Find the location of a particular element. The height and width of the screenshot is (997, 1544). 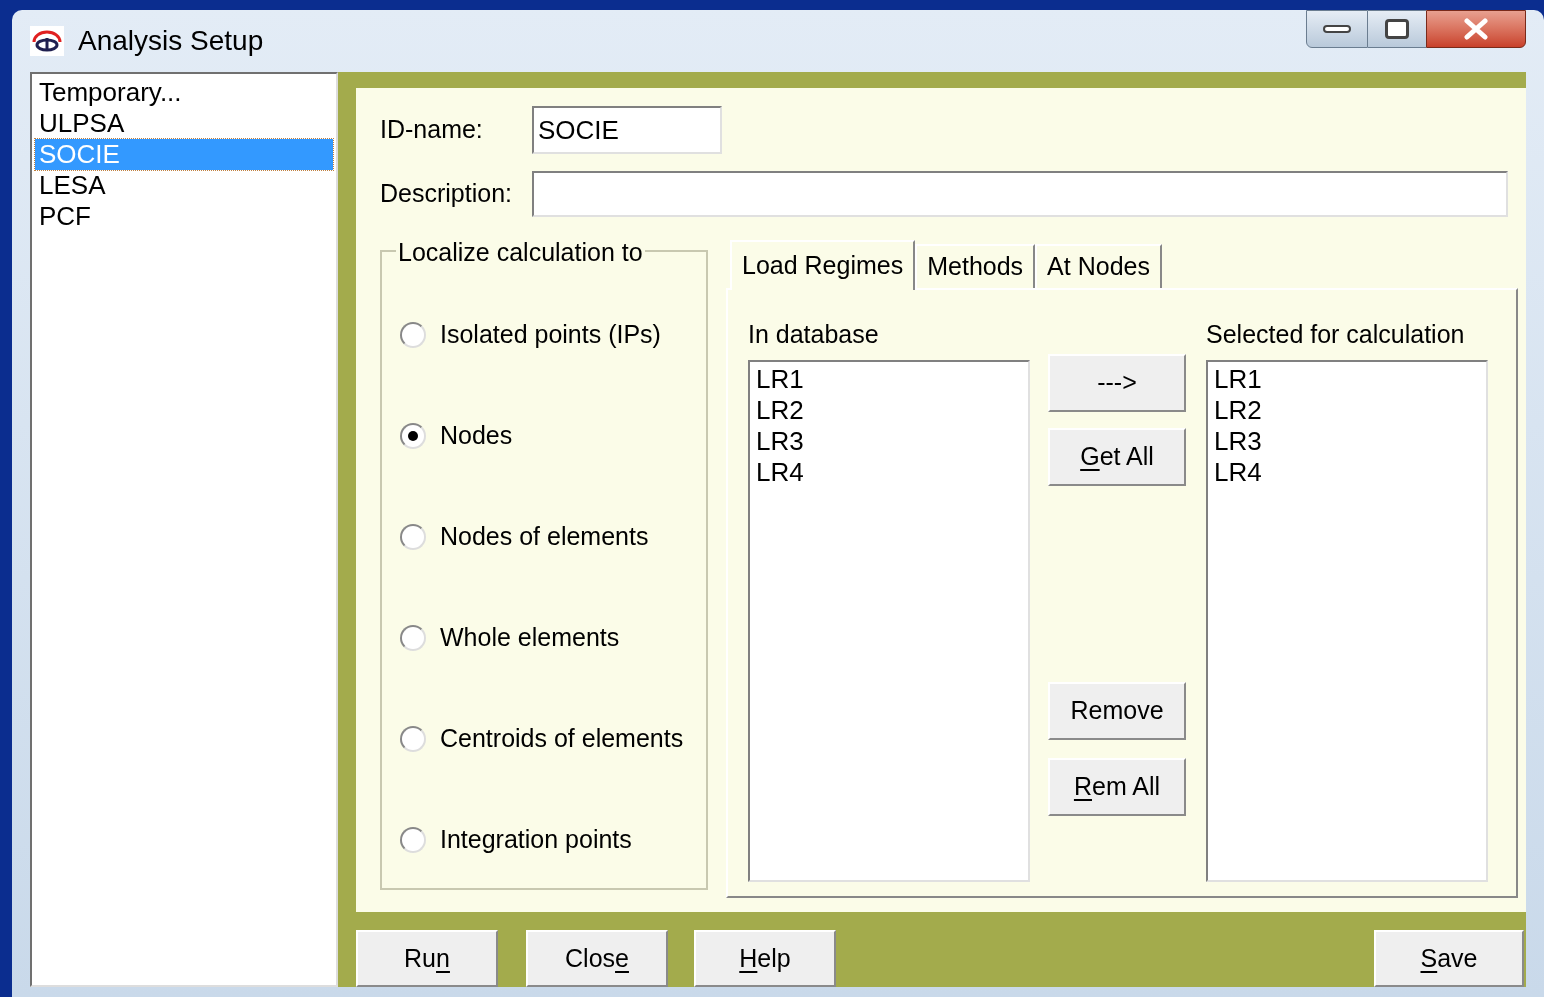

database-list: LR1 LR2 LR3 LR4 is located at coordinates (889, 620).